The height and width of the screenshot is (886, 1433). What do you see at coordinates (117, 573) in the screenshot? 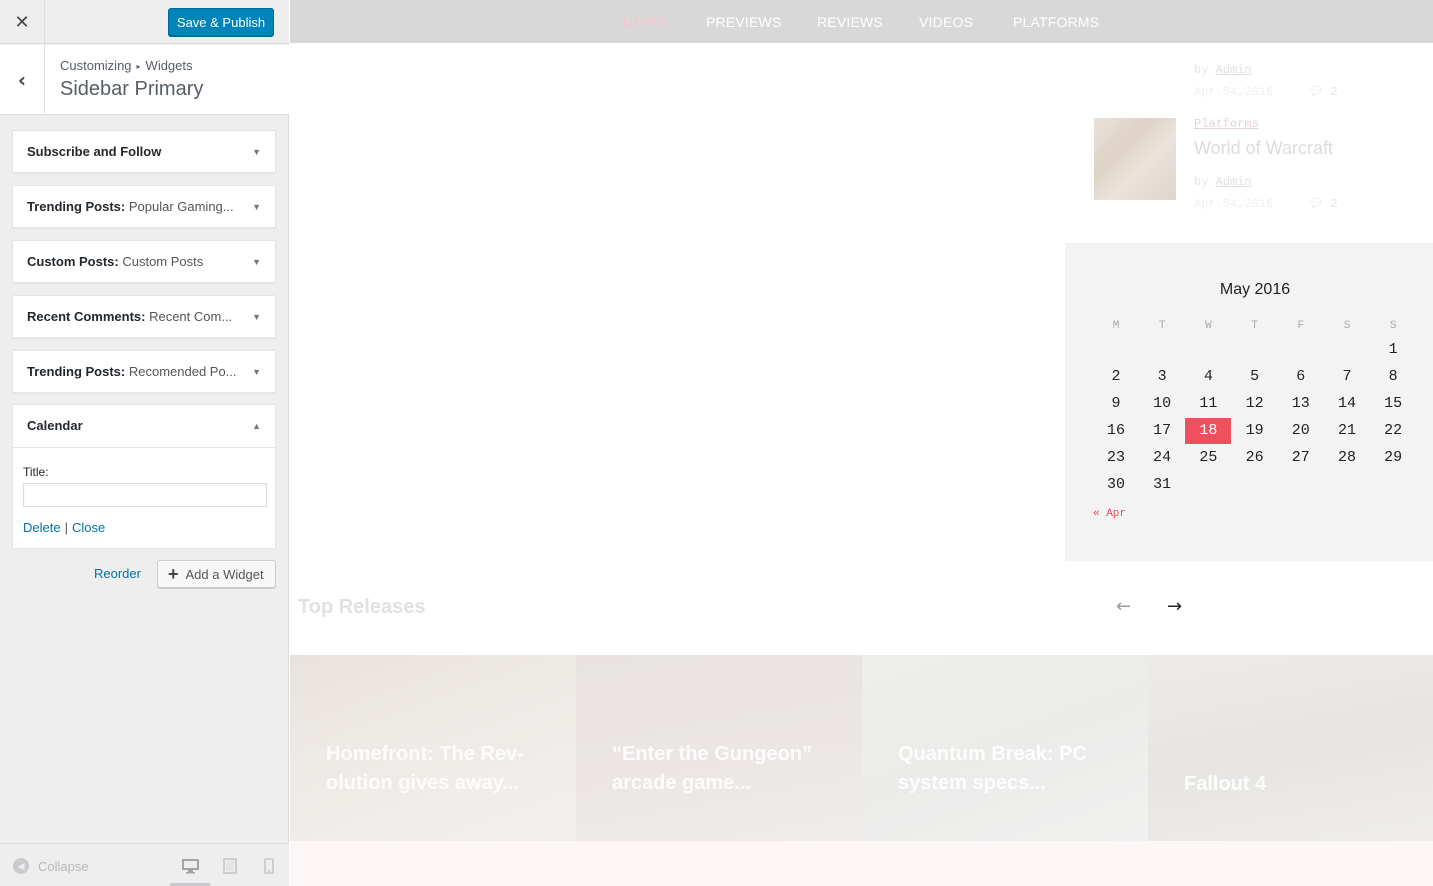
I see `reorder-link: Reorder` at bounding box center [117, 573].